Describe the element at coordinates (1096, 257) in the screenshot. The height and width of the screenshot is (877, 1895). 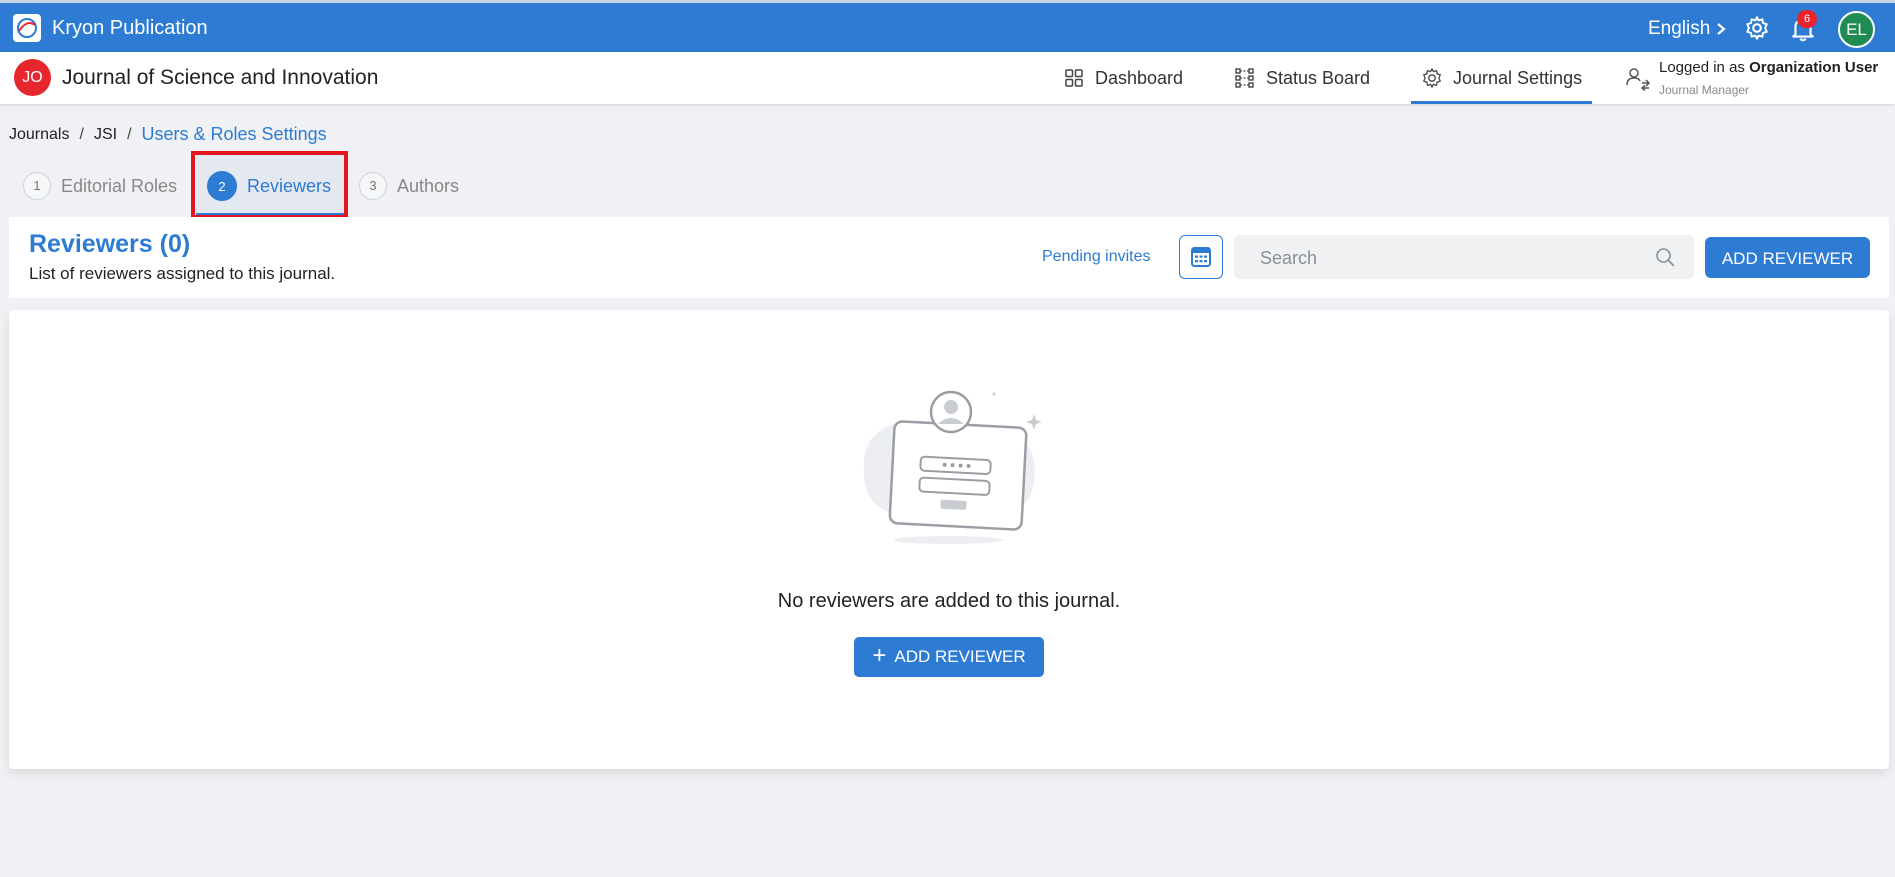
I see `pending-invites-link: Pending invites` at that location.